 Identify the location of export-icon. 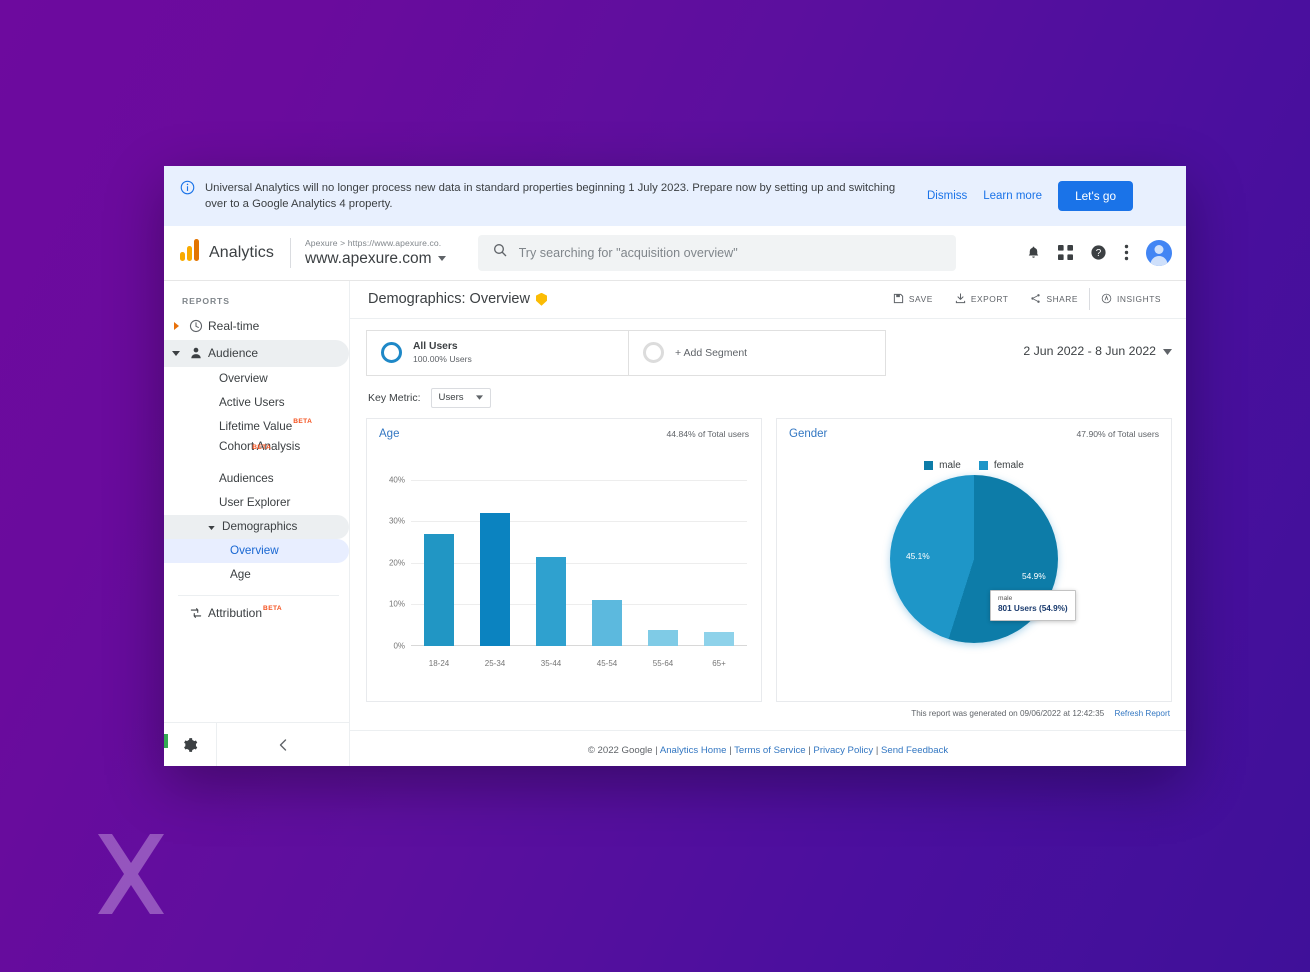
(960, 299).